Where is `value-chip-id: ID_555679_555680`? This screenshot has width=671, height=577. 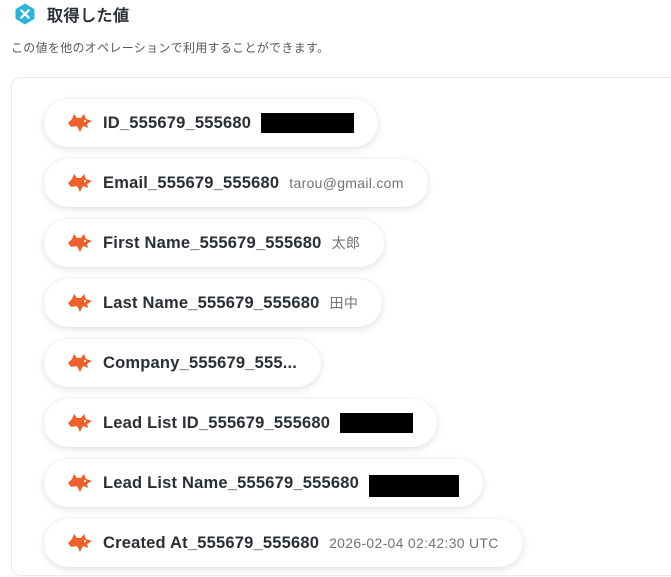
value-chip-id: ID_555679_555680 is located at coordinates (211, 123).